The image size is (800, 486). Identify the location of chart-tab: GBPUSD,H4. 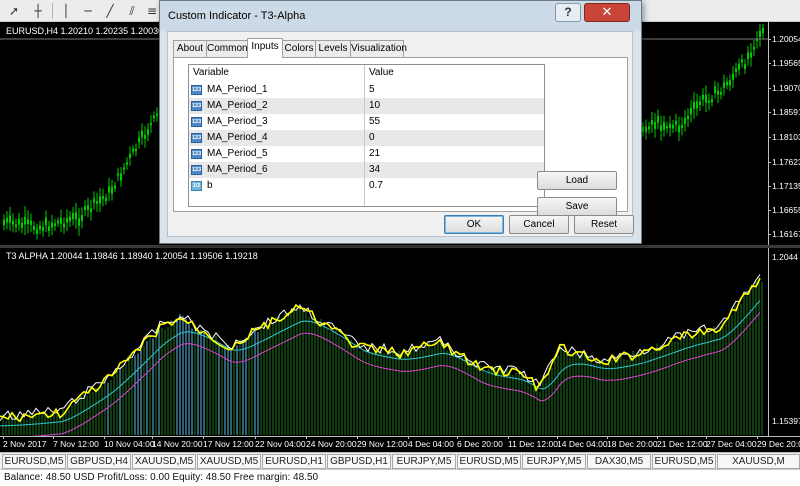
(99, 461).